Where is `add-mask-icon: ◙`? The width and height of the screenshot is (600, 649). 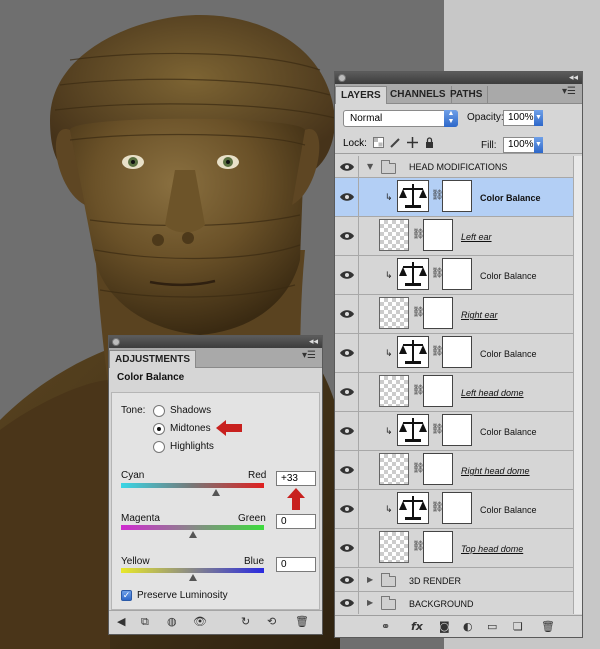
add-mask-icon: ◙ is located at coordinates (444, 626).